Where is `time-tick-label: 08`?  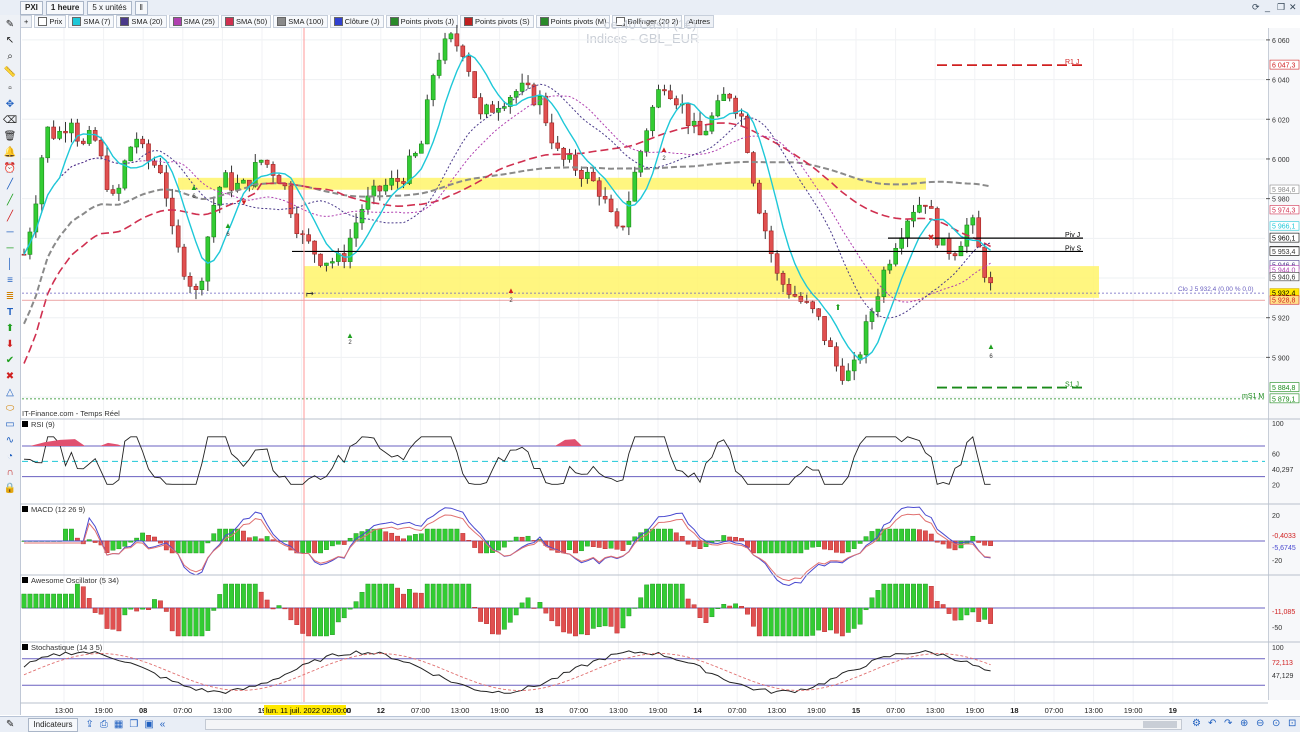 time-tick-label: 08 is located at coordinates (143, 710).